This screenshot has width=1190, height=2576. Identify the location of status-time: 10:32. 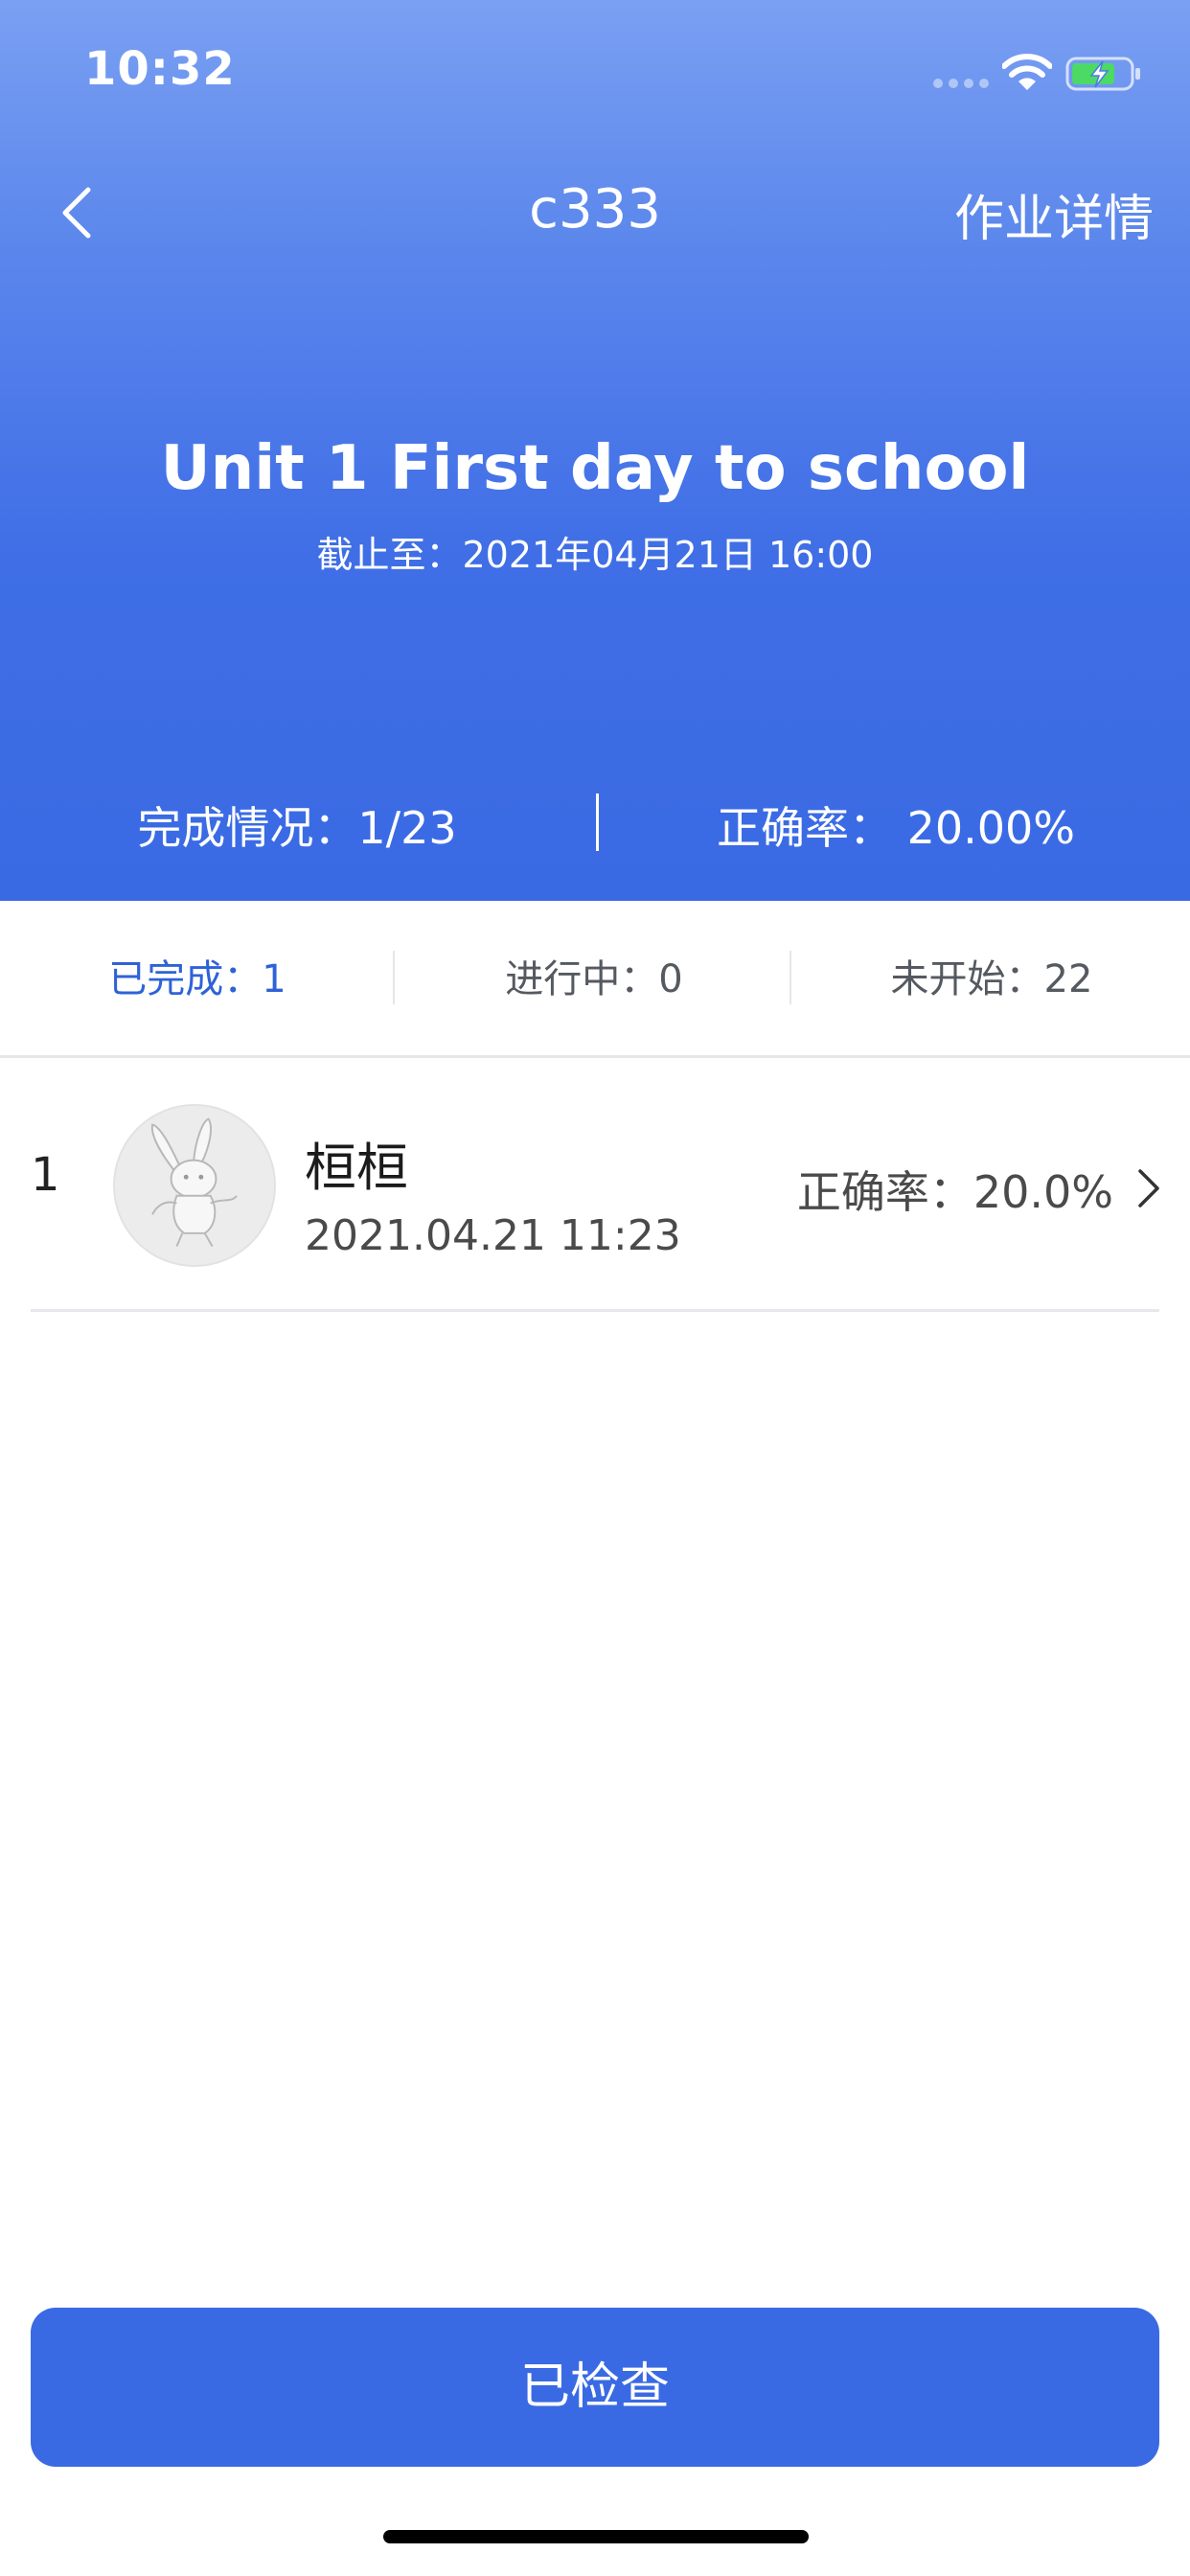
(160, 69).